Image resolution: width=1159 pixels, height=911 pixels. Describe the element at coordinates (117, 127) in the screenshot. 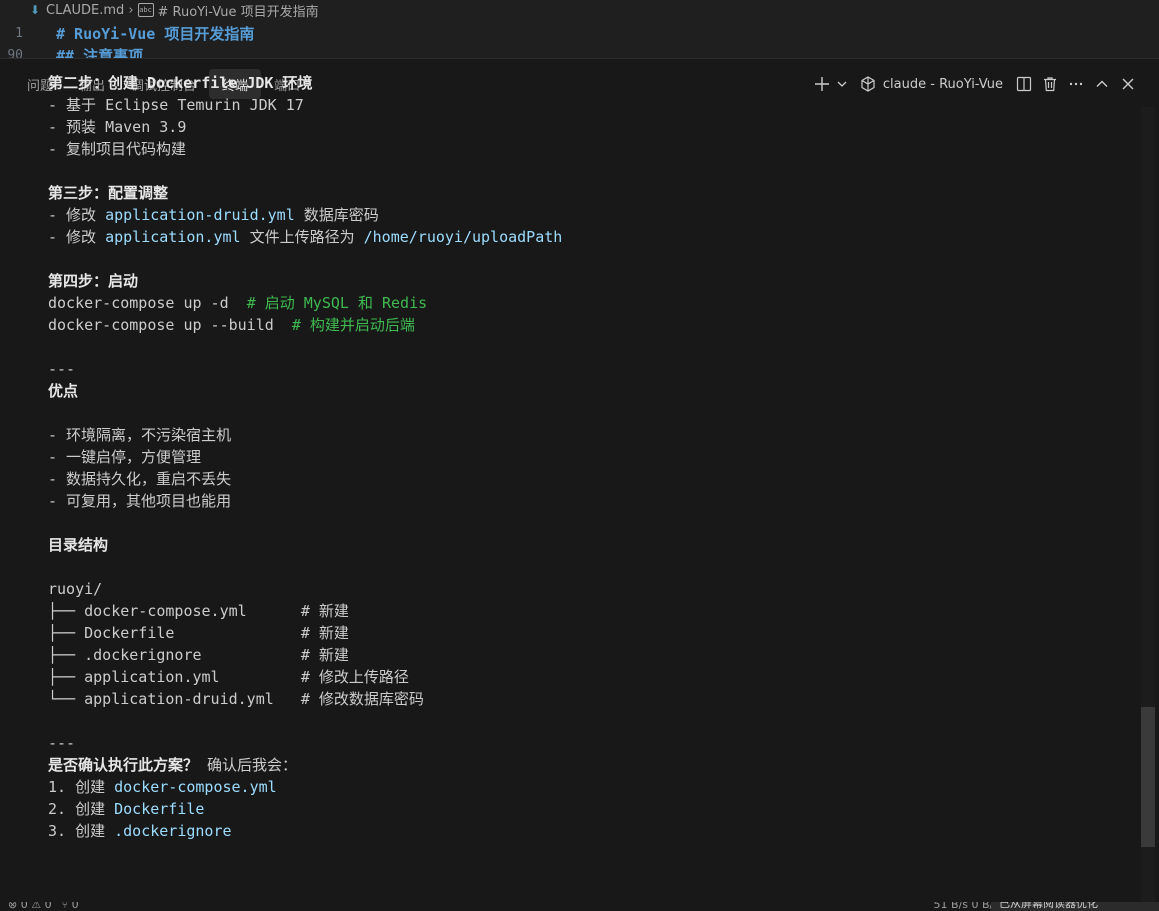

I see `list-item: - 预装 Maven 3.9` at that location.